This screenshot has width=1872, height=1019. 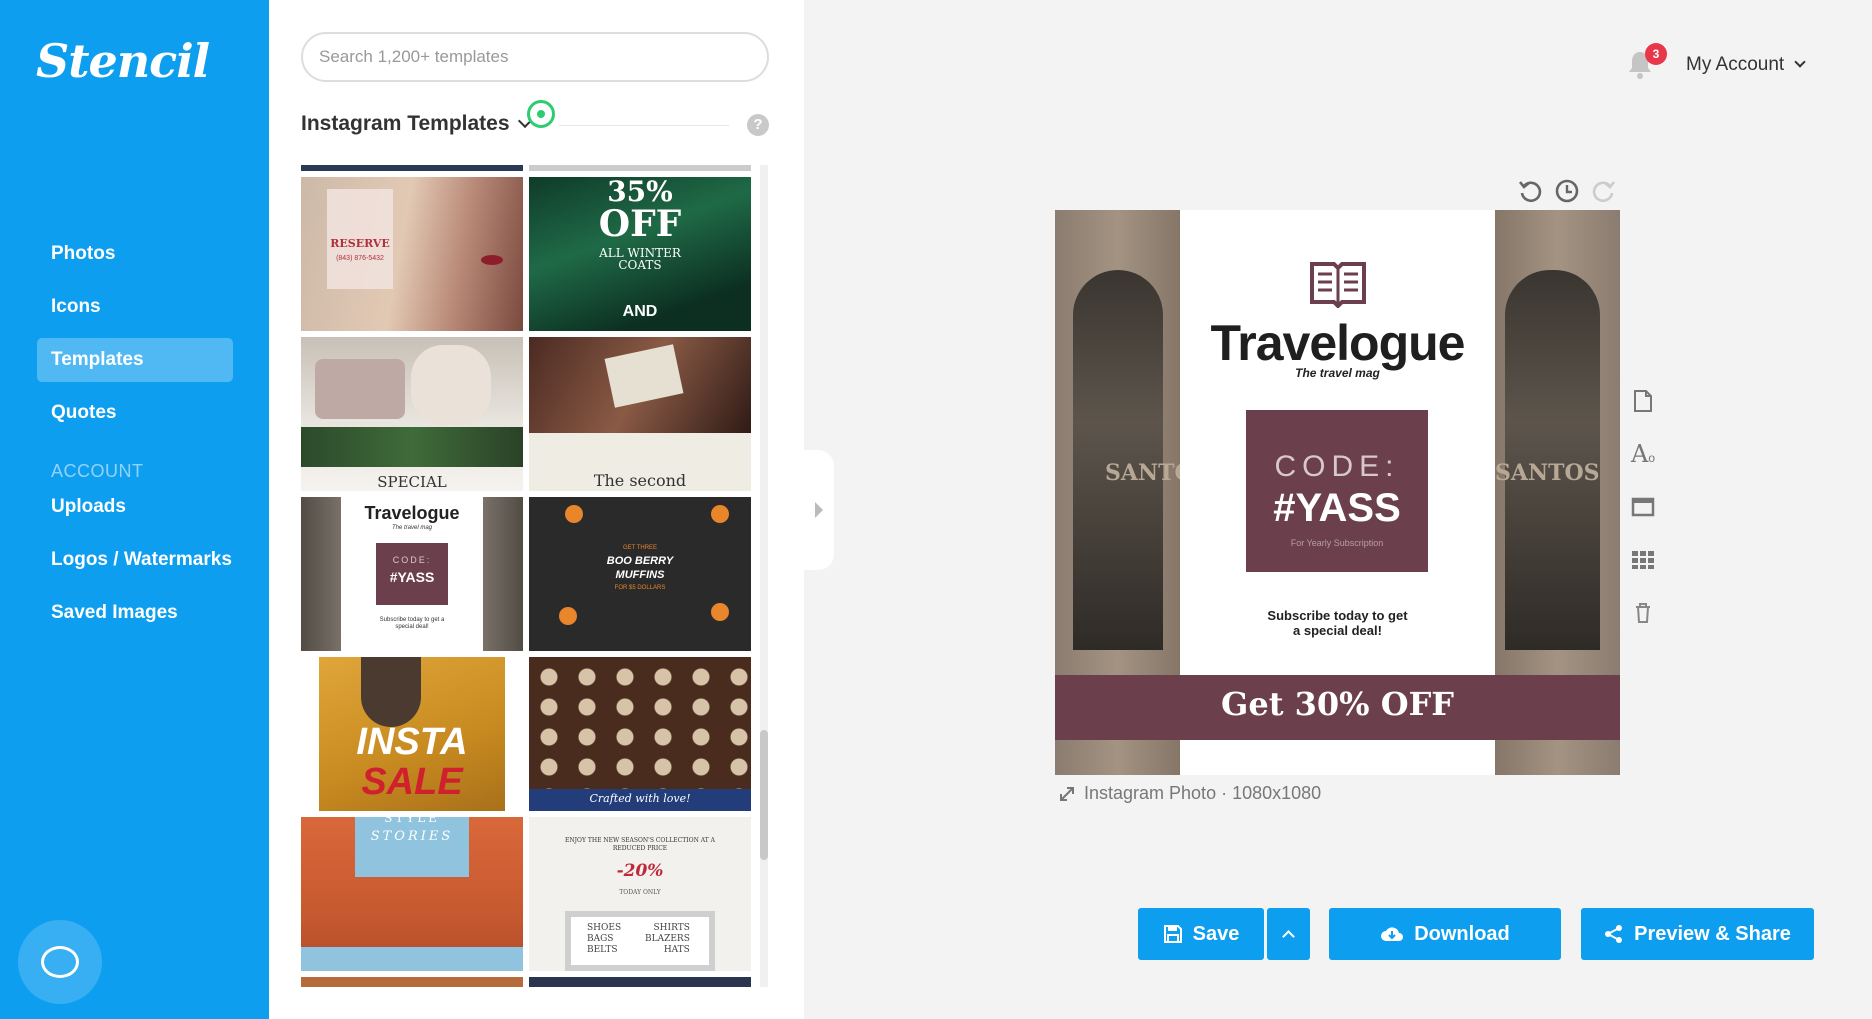 What do you see at coordinates (541, 114) in the screenshot?
I see `target-indicator-icon` at bounding box center [541, 114].